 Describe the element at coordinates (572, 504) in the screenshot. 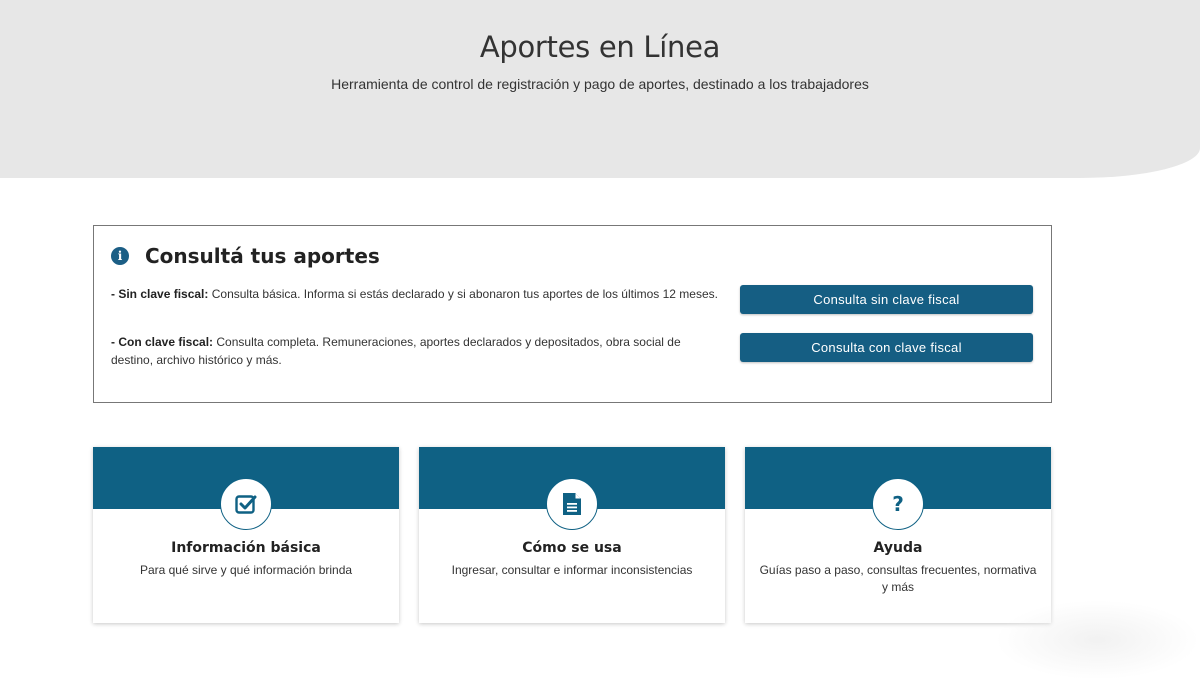

I see `document-icon` at that location.